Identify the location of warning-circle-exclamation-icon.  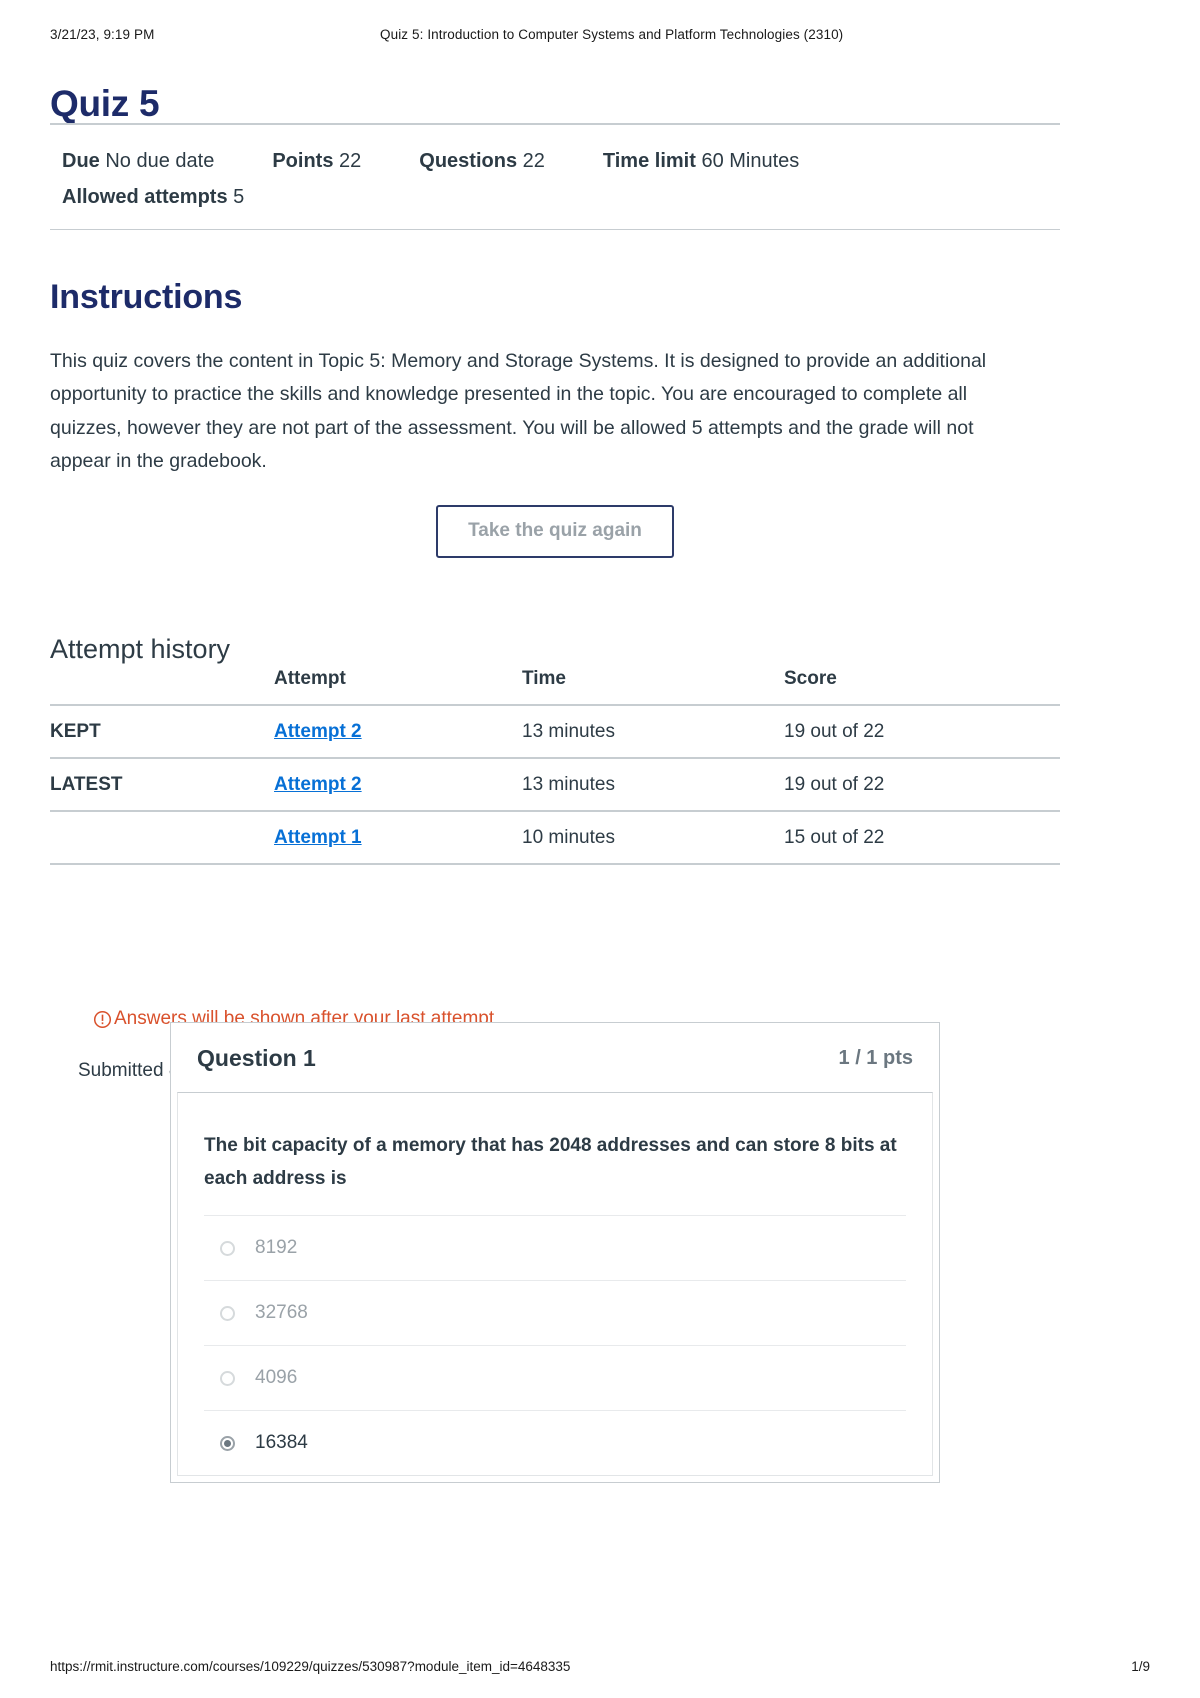
(102, 1019).